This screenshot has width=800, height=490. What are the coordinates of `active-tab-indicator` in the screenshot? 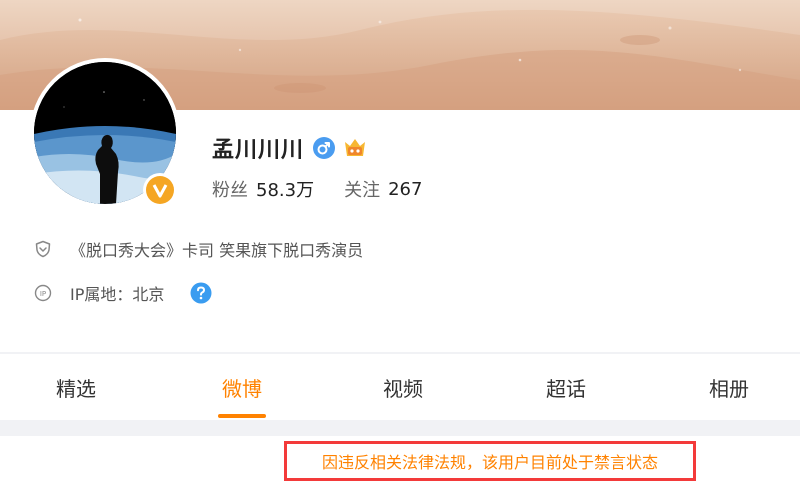 It's located at (242, 416).